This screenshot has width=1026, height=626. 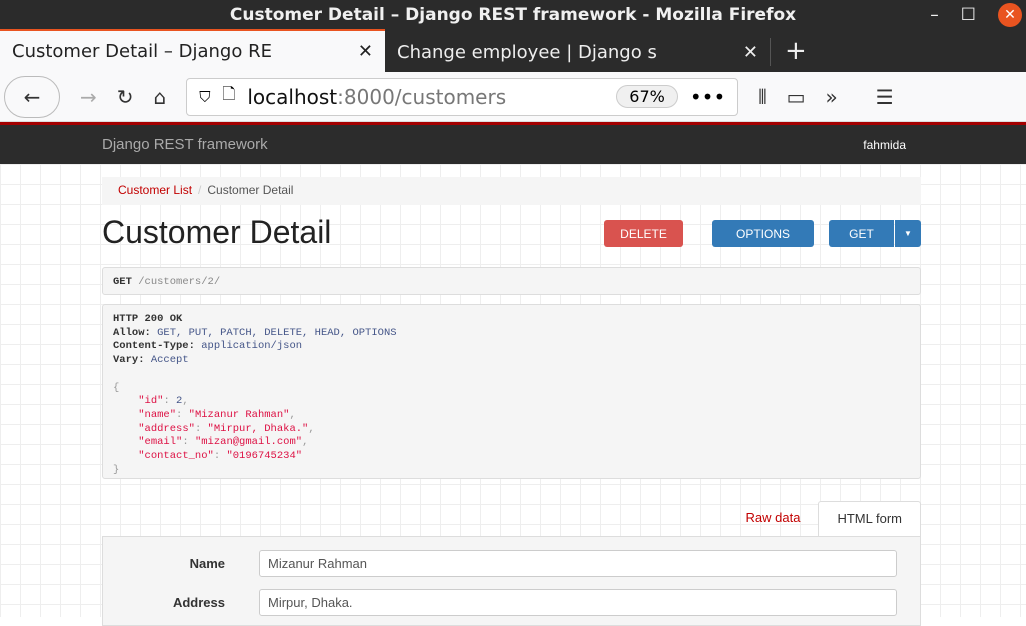 I want to click on get-format-dropdown: ▼, so click(x=908, y=233).